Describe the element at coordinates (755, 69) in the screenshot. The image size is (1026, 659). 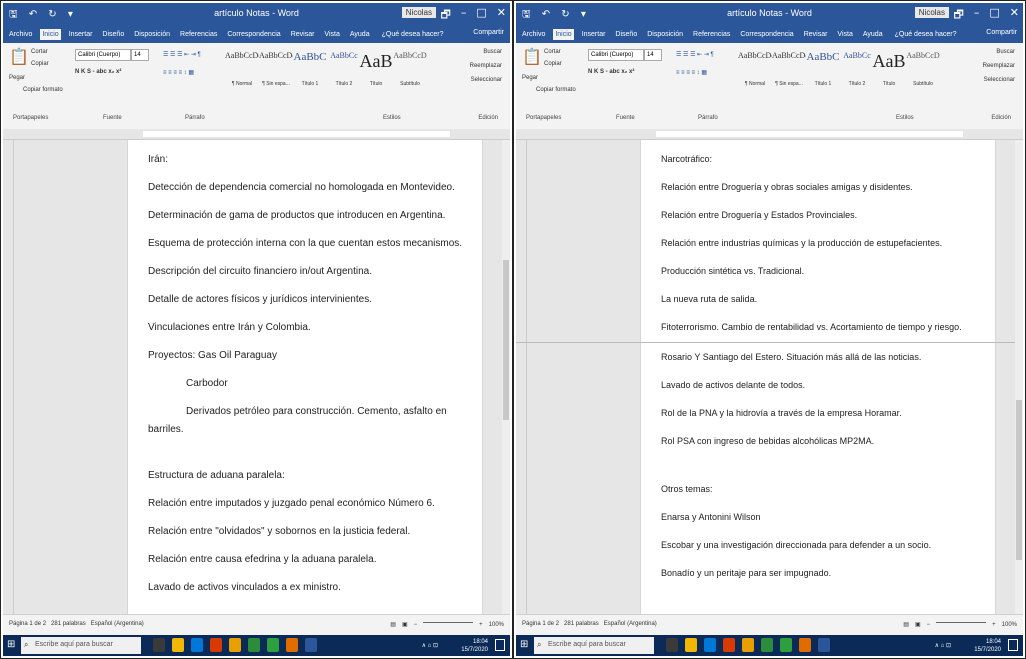
I see `style-normal: AaBbCcDd ¶ Normal` at that location.